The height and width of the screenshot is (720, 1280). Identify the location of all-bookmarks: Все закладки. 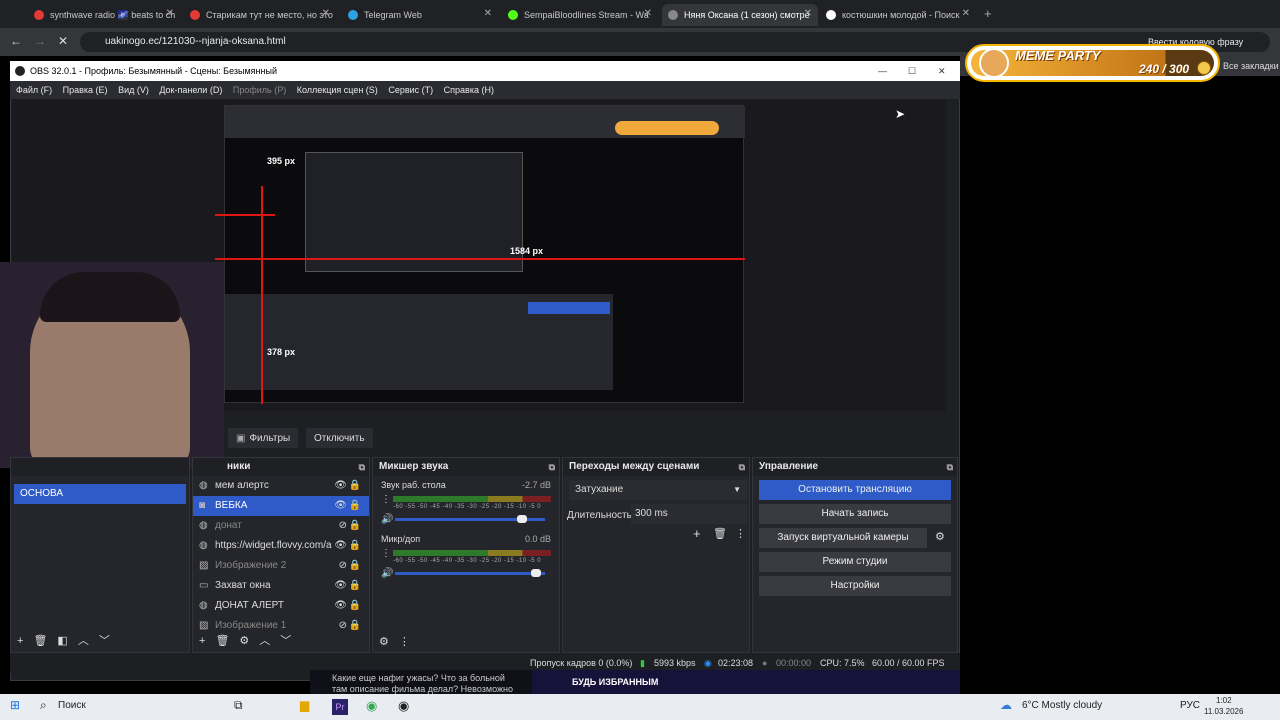
(1251, 66).